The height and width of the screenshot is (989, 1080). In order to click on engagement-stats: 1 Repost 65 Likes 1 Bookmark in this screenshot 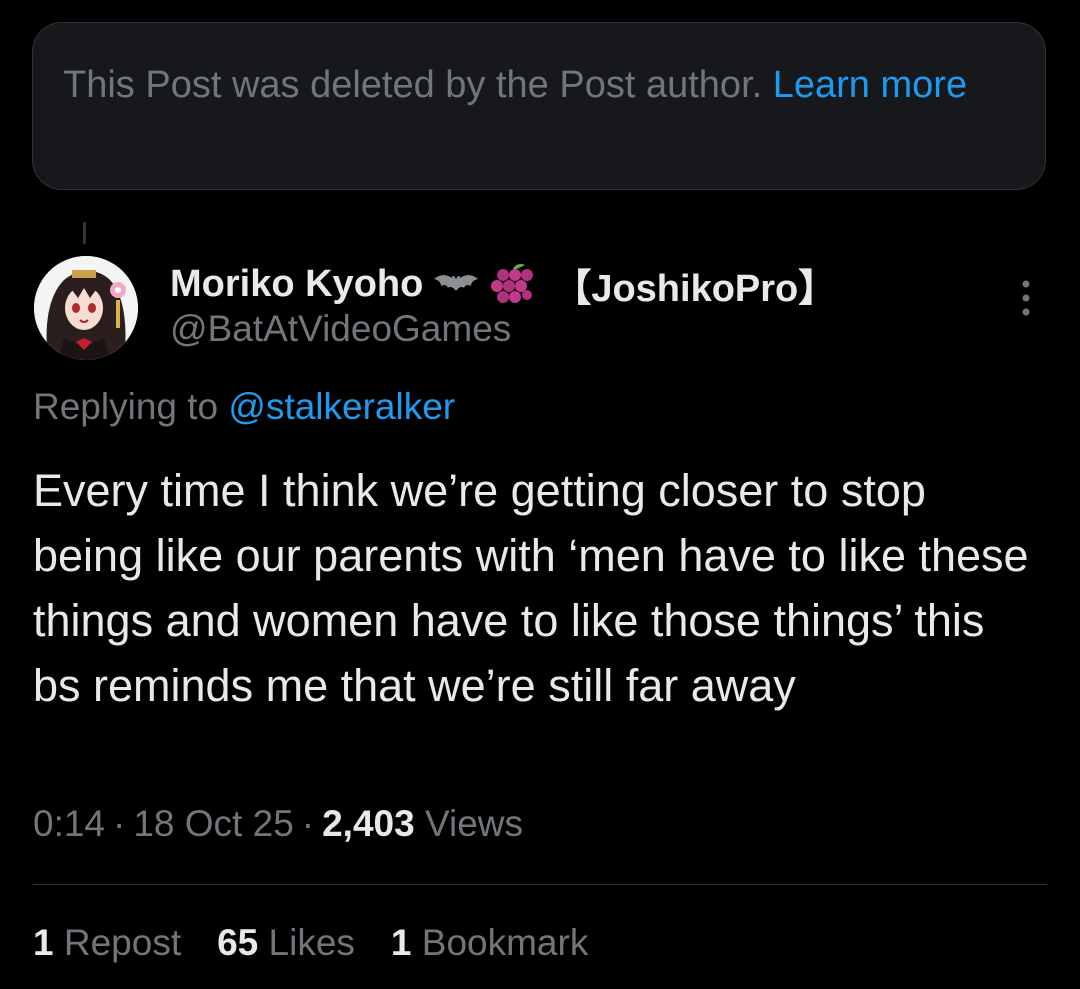, I will do `click(310, 943)`.